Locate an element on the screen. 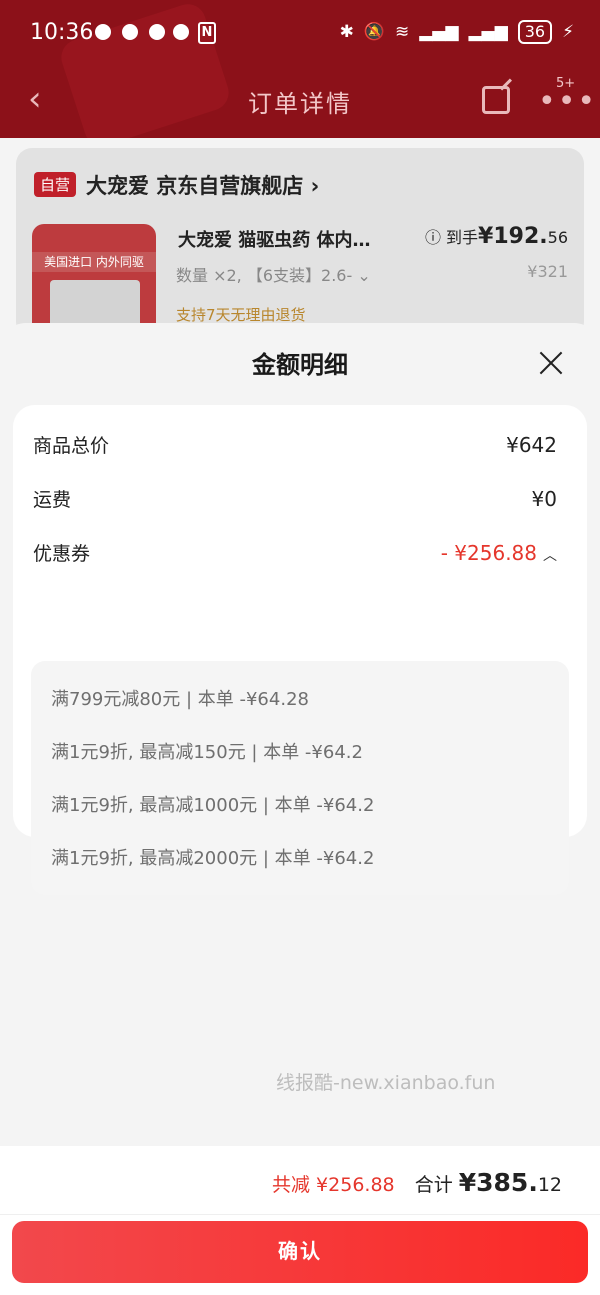 This screenshot has width=600, height=1295. more-badge: 5+ is located at coordinates (566, 83).